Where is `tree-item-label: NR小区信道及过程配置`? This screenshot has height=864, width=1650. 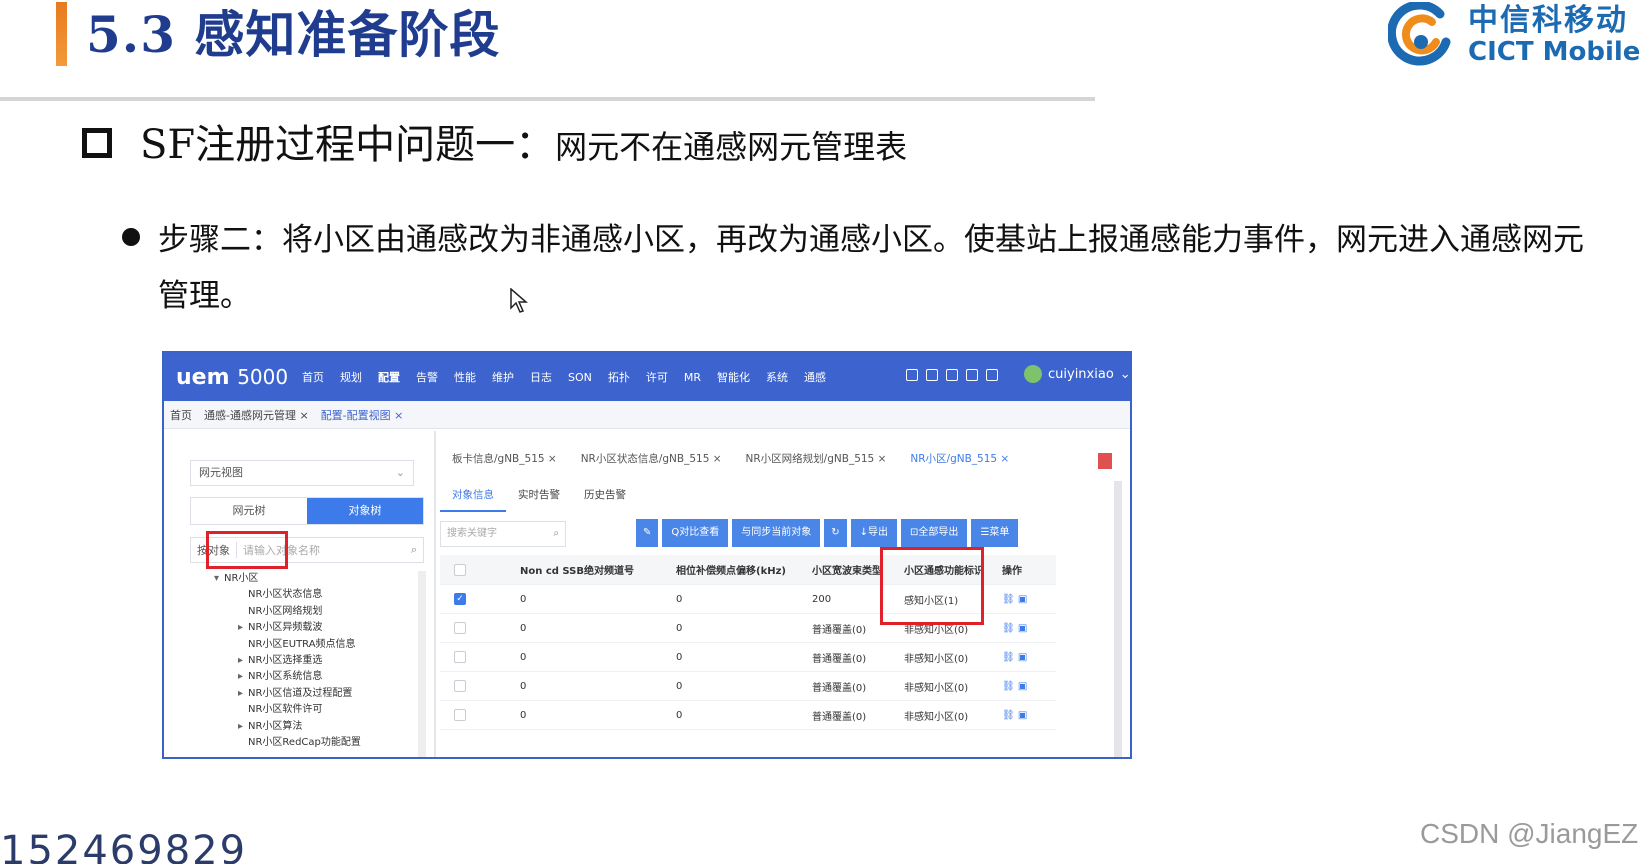 tree-item-label: NR小区信道及过程配置 is located at coordinates (300, 693).